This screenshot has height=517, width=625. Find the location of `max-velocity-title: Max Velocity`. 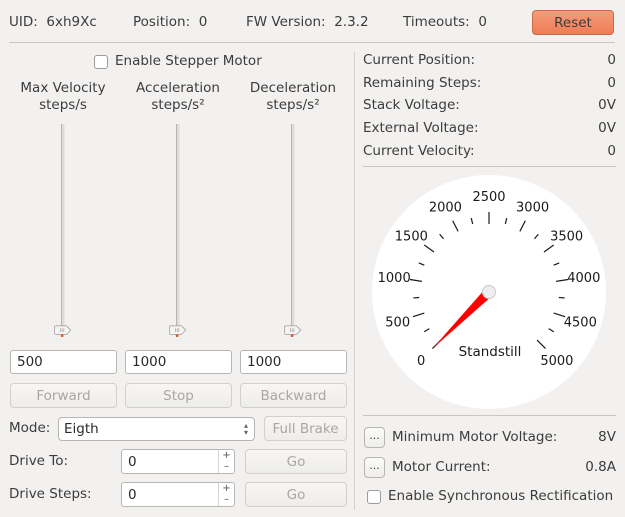

max-velocity-title: Max Velocity is located at coordinates (63, 88).